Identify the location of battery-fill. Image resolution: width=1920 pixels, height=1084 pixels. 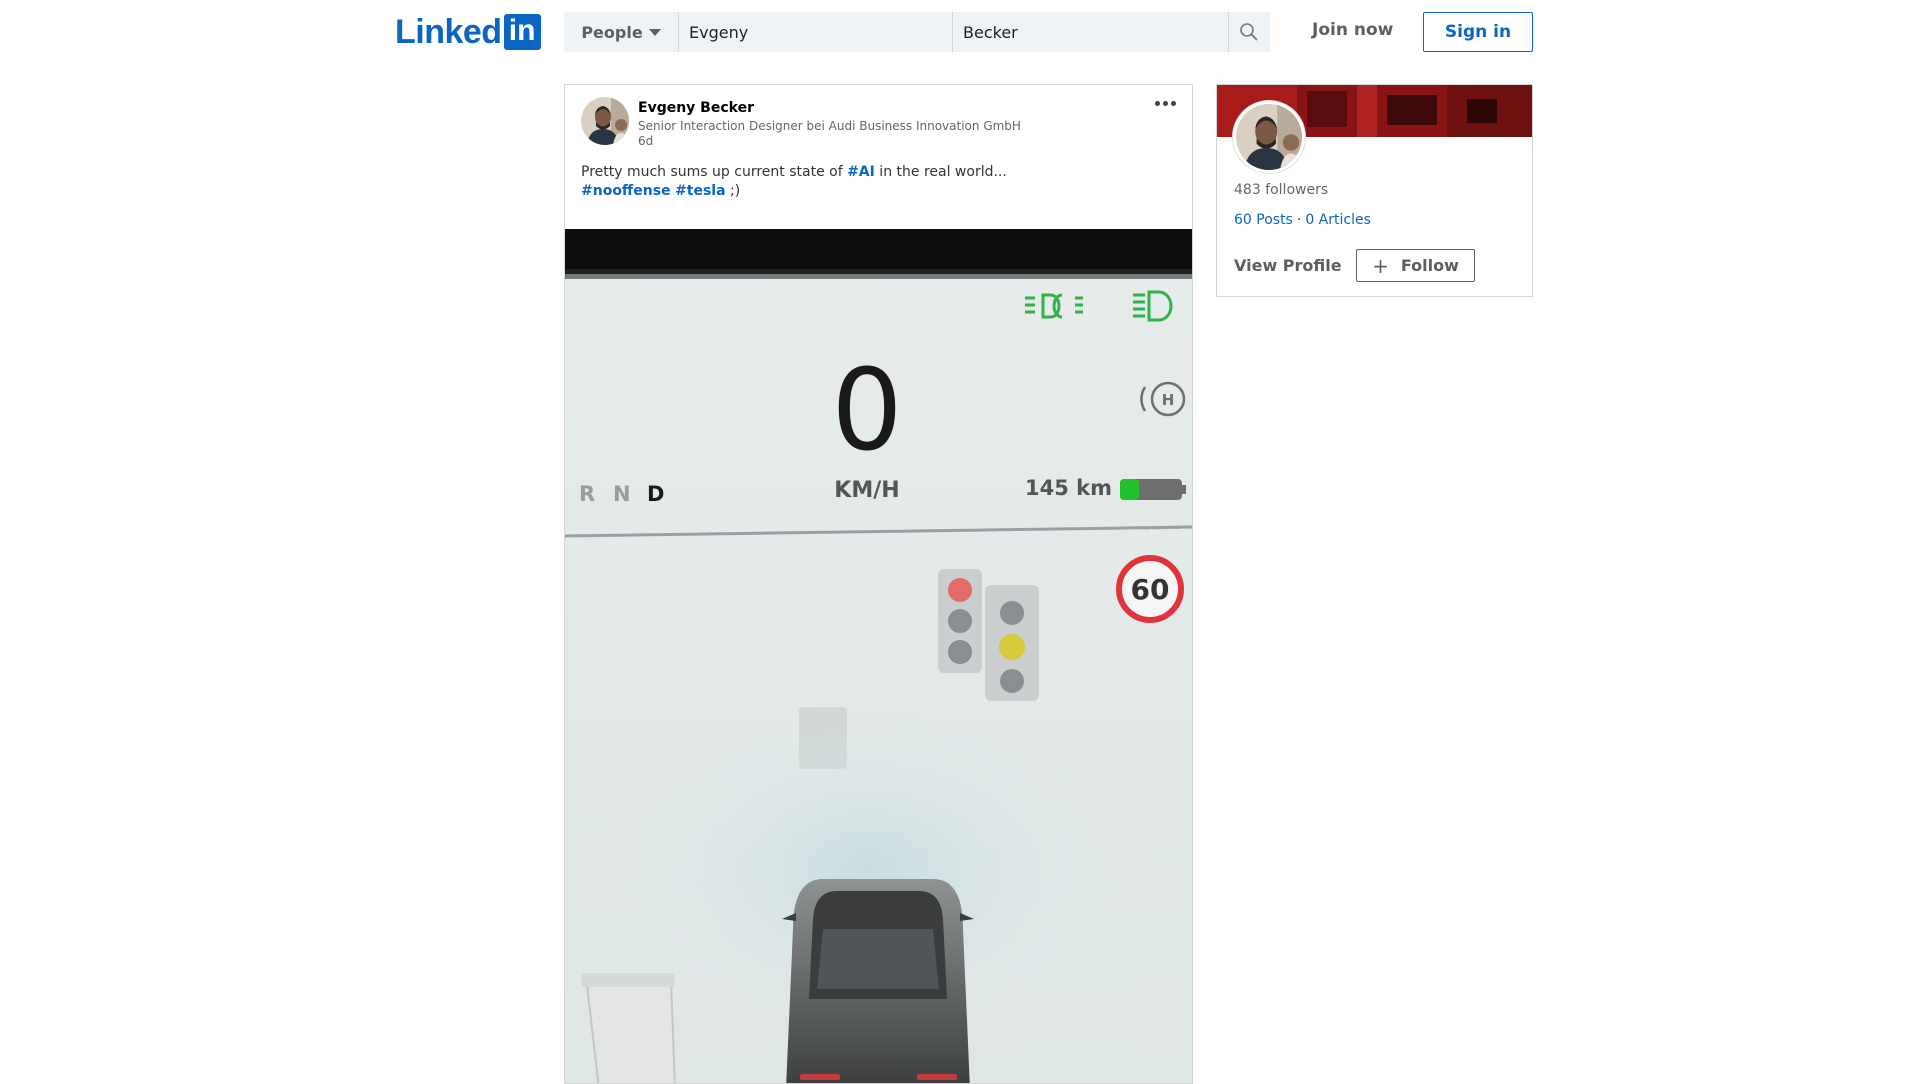
(1129, 489).